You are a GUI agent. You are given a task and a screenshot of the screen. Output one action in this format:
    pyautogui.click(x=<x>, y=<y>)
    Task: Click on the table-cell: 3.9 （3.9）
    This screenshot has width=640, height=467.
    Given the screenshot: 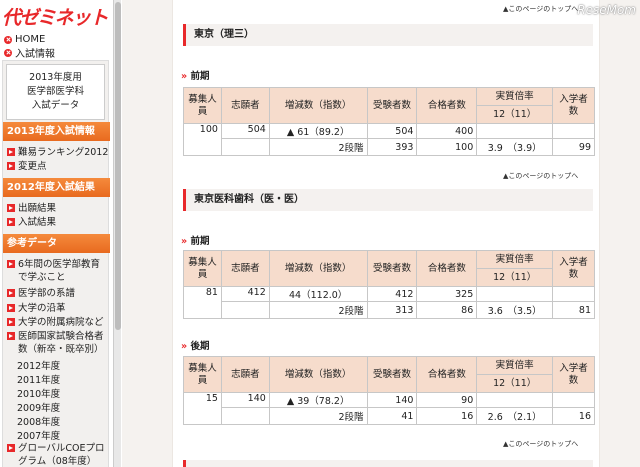 What is the action you would take?
    pyautogui.click(x=515, y=147)
    